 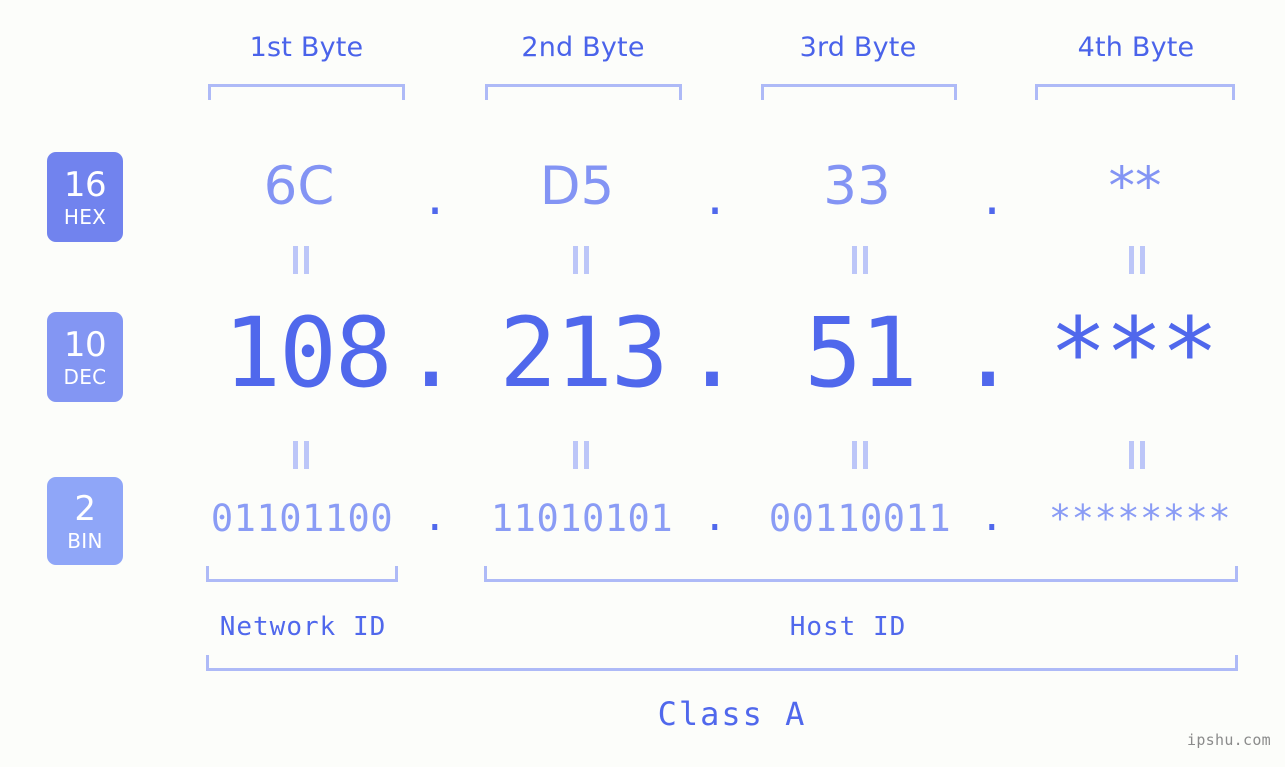 What do you see at coordinates (302, 518) in the screenshot?
I see `bin-byte-1: 01101100` at bounding box center [302, 518].